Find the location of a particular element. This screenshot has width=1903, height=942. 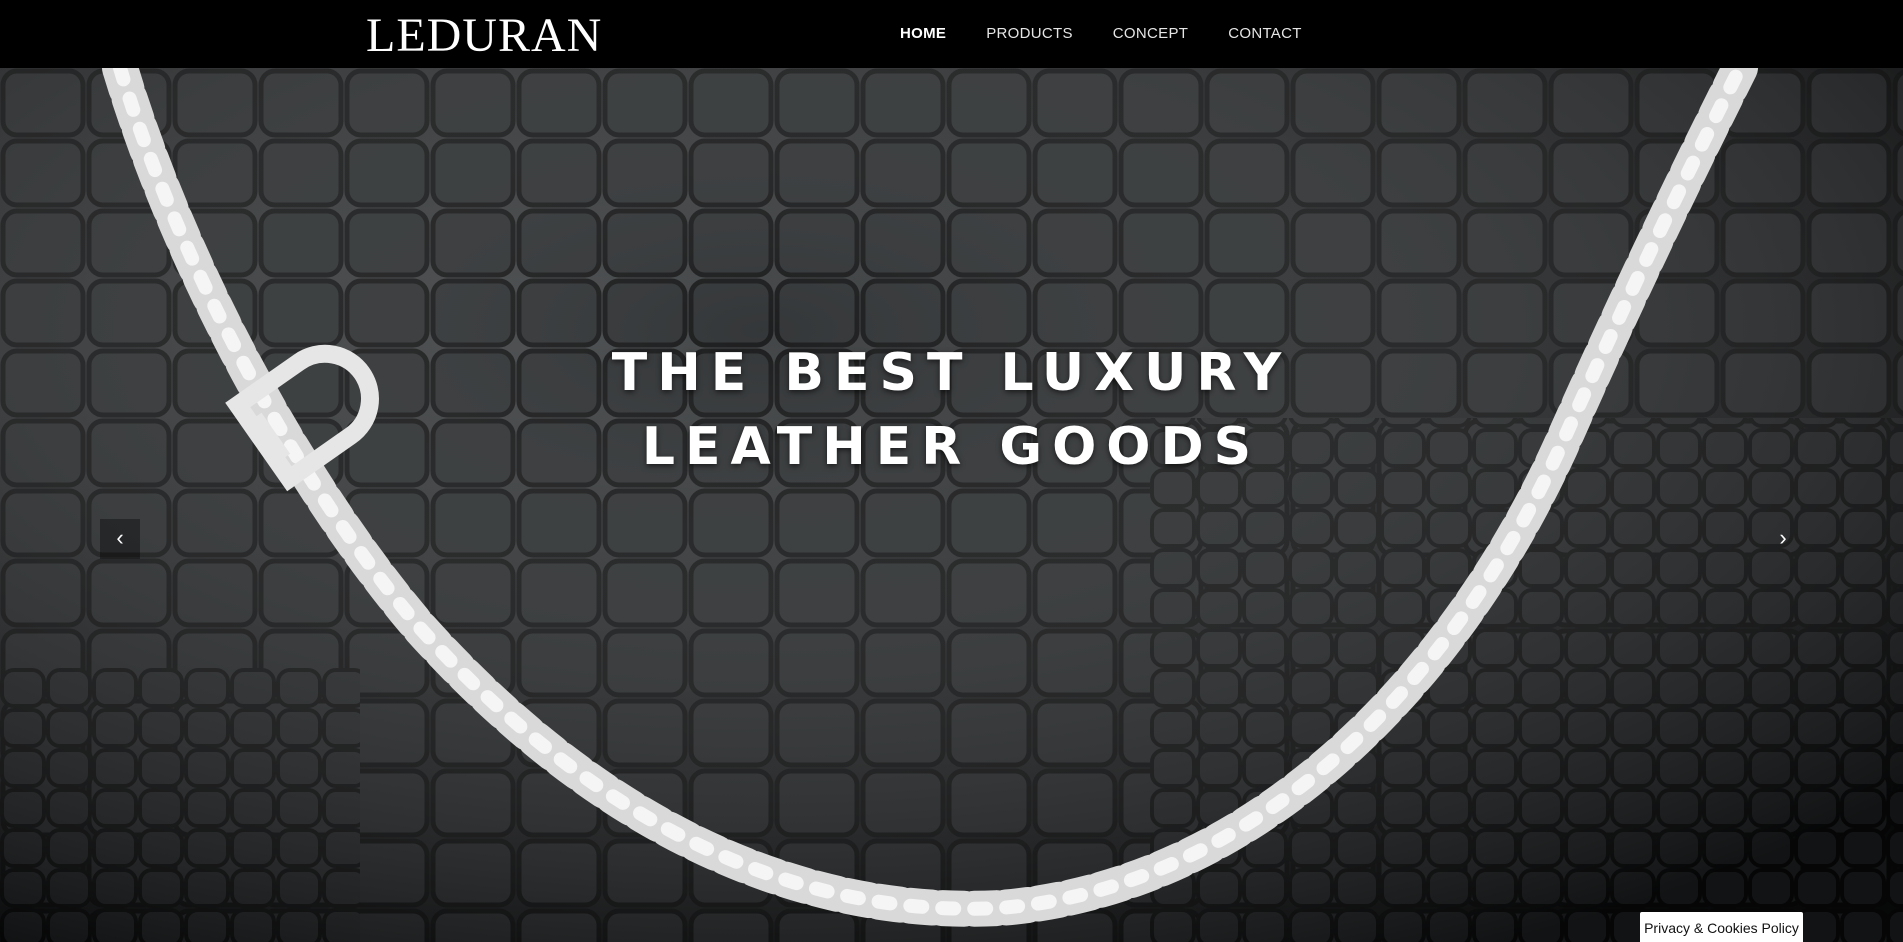

nav-item-contact: CONTACT is located at coordinates (1264, 34).